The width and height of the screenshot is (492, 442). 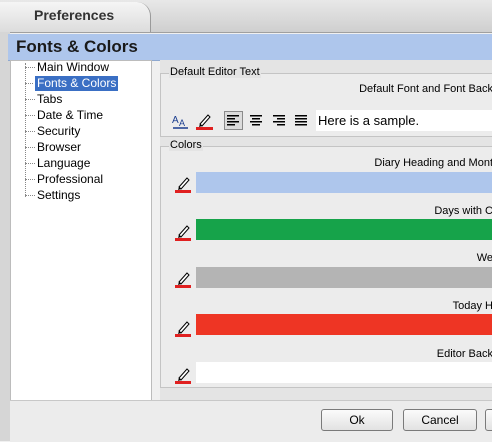 I want to click on page-title: Fonts & Colors, so click(x=77, y=46).